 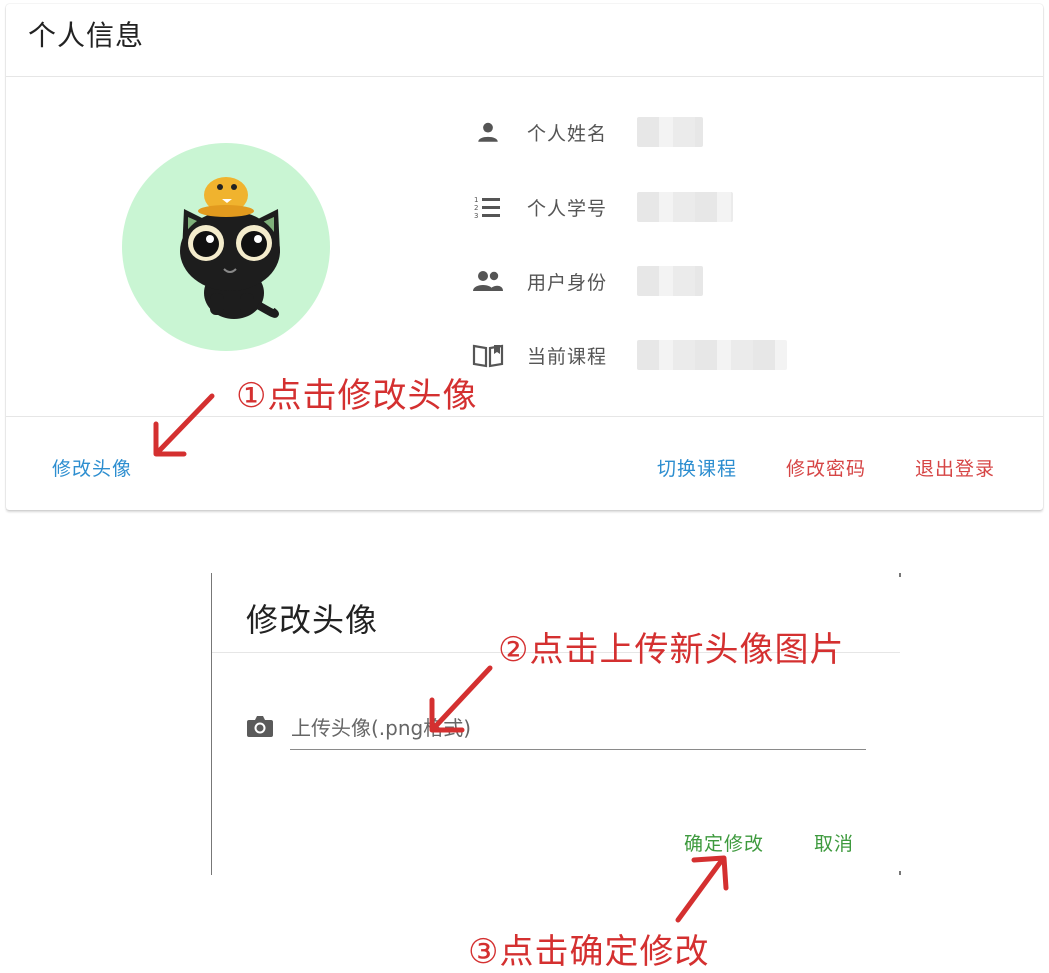 What do you see at coordinates (488, 207) in the screenshot?
I see `numbered-list-icon: 1 2 3` at bounding box center [488, 207].